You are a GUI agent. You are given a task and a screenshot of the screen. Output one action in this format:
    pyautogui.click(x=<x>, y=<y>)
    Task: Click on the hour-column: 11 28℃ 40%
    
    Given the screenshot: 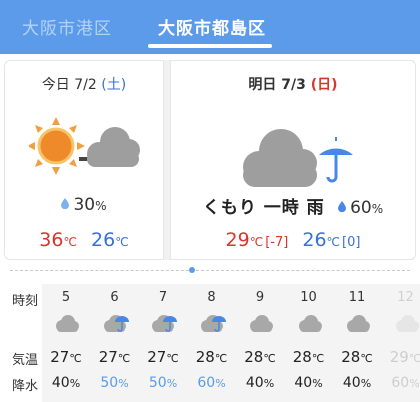 What is the action you would take?
    pyautogui.click(x=357, y=343)
    